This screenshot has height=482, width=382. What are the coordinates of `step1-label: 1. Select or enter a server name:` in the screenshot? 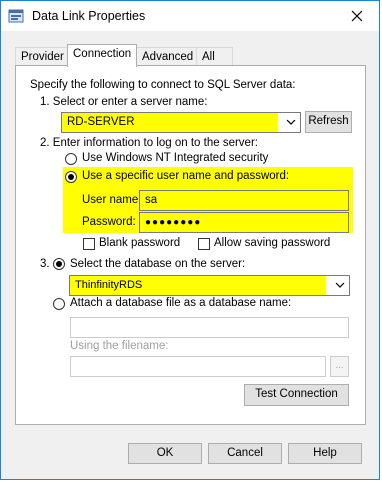 It's located at (124, 102).